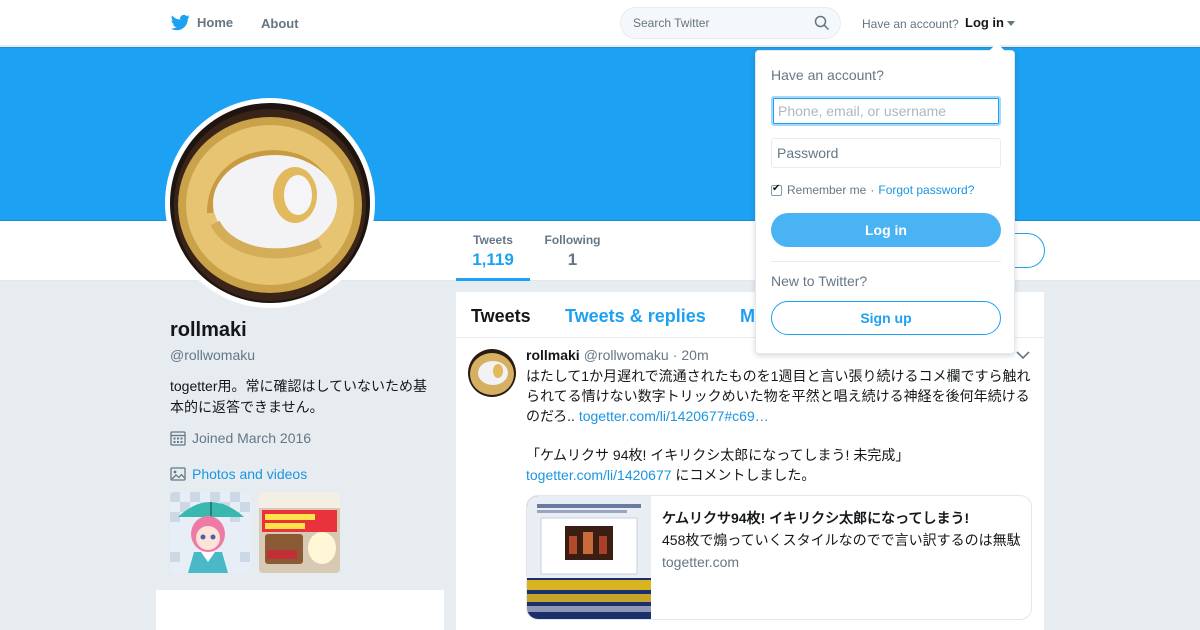 The width and height of the screenshot is (1200, 630). What do you see at coordinates (997, 47) in the screenshot?
I see `dropdown-arrow` at bounding box center [997, 47].